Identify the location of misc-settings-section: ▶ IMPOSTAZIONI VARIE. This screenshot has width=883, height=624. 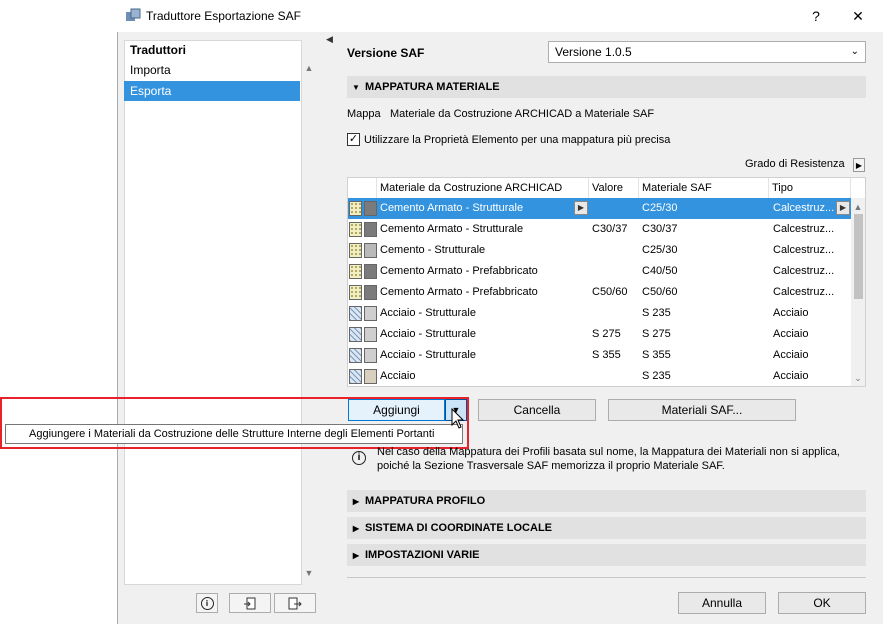
(606, 555).